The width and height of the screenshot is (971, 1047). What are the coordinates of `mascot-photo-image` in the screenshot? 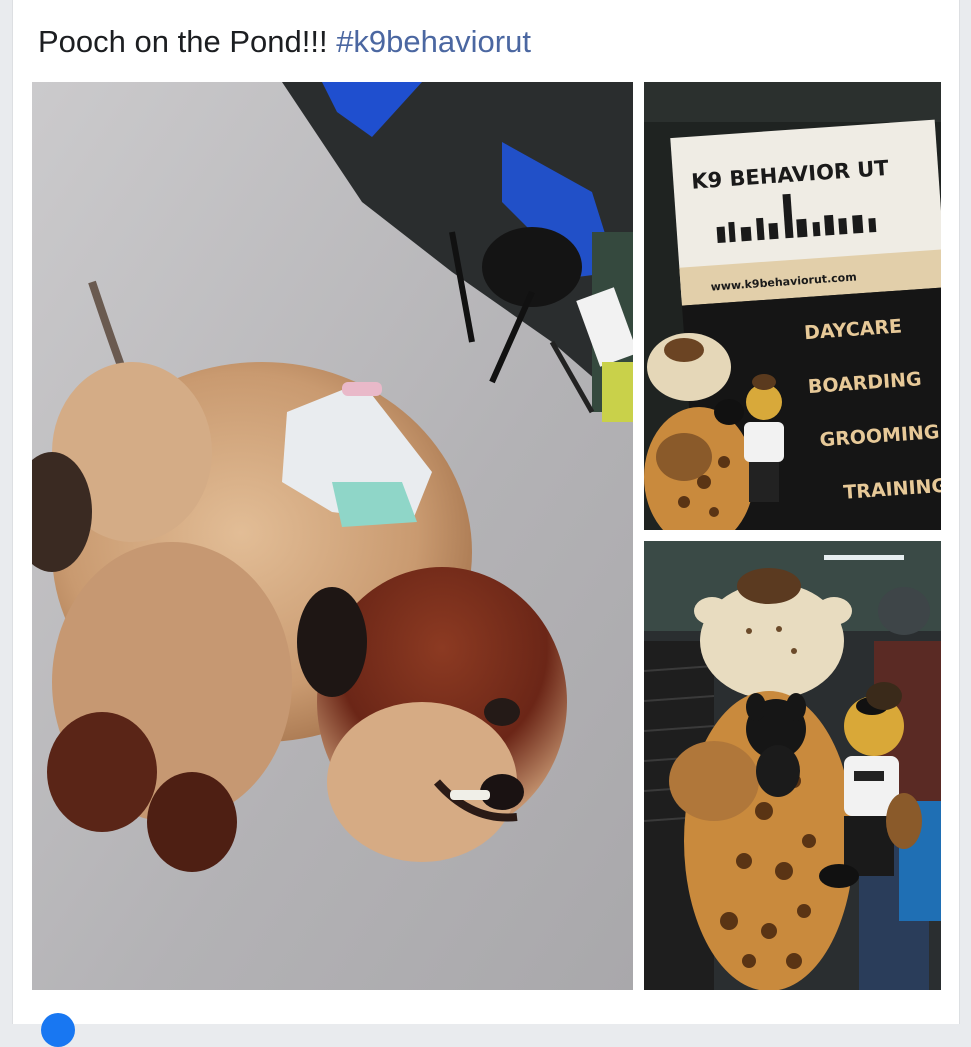 It's located at (792, 765).